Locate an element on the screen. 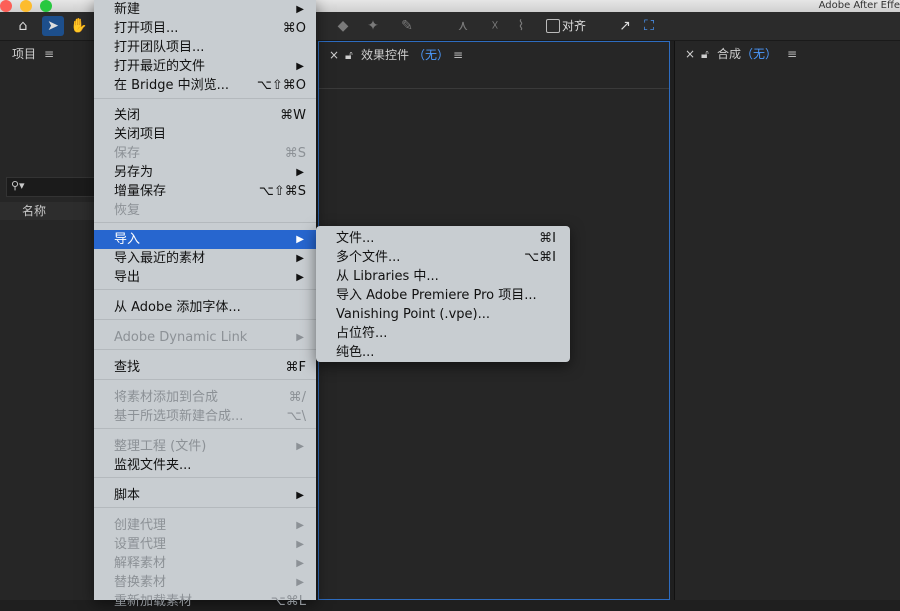 This screenshot has width=900, height=611. menu-item-label: 打开最近的文件 is located at coordinates (160, 66).